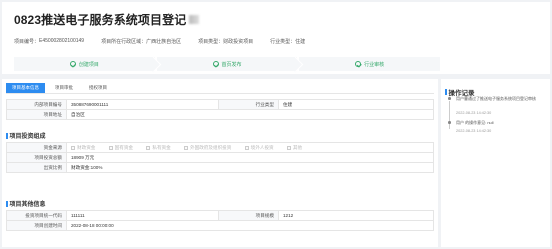 This screenshot has height=249, width=552. I want to click on industry-type-label: 行业类型：, so click(283, 42).